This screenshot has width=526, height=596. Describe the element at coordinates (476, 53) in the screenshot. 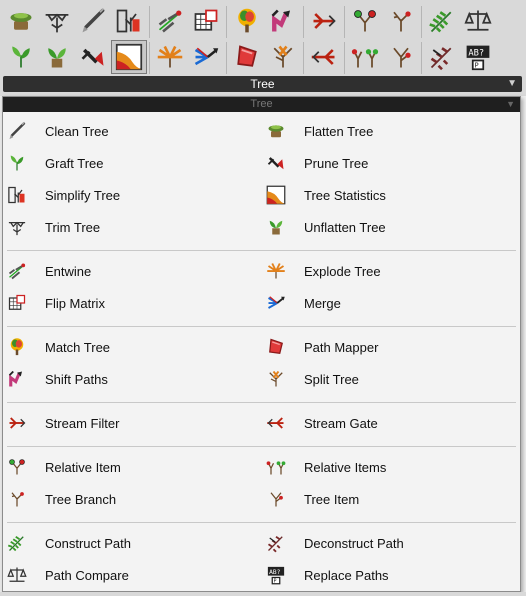

I see `svg-text: AB?` at that location.